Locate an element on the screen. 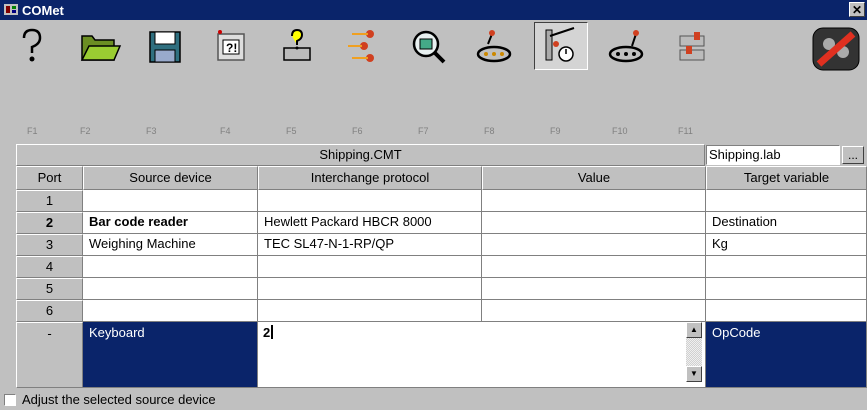  source-device-edit-cell: Keyboard is located at coordinates (170, 355).